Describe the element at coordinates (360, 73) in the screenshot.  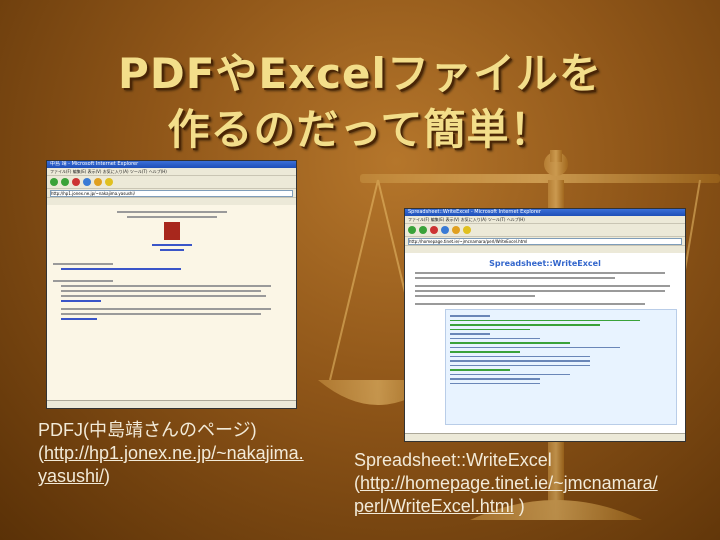
I see `slide-title-line1: PDFやExcelファイルを` at that location.